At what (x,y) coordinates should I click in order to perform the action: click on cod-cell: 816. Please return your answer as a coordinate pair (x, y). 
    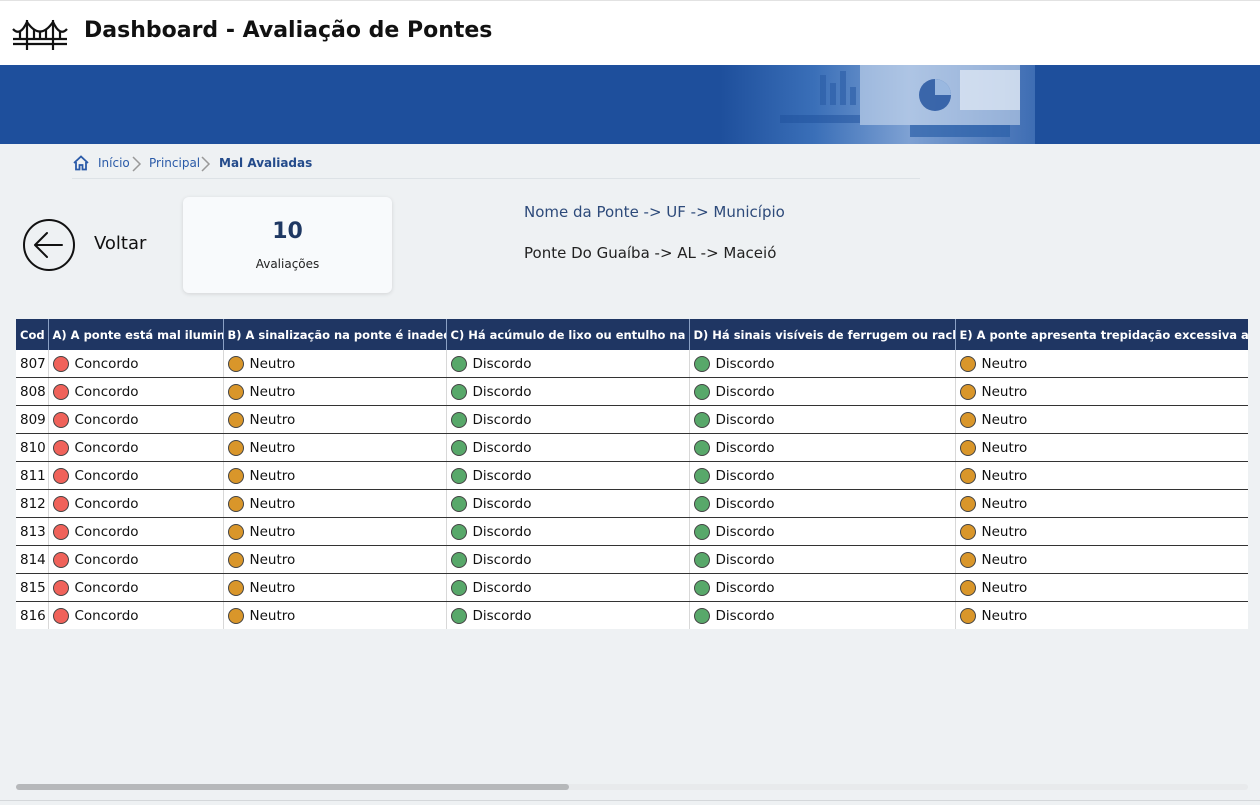
    Looking at the image, I should click on (32, 615).